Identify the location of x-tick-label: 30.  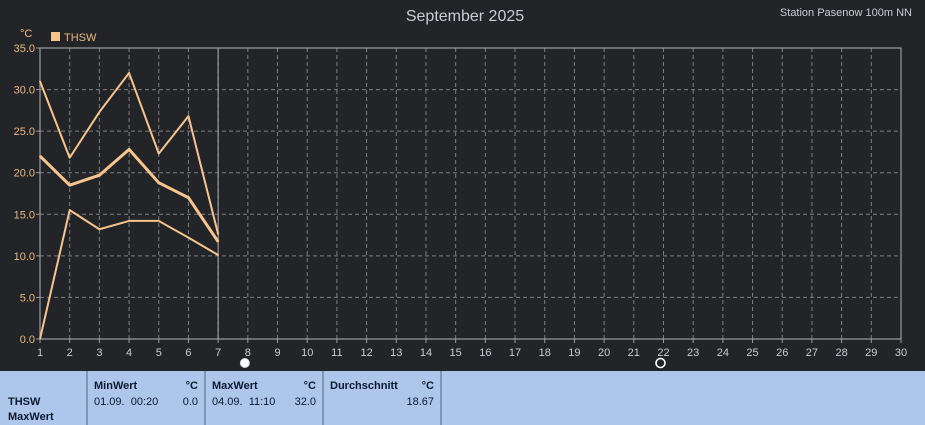
(901, 353).